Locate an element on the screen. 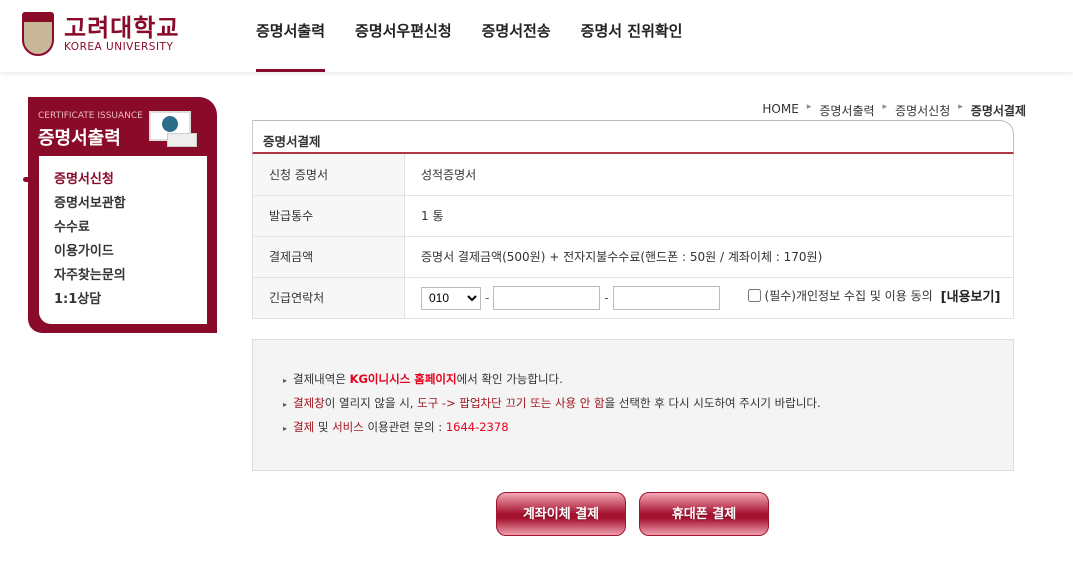 The width and height of the screenshot is (1073, 584). logo-english: KOREA UNIVERSITY is located at coordinates (119, 47).